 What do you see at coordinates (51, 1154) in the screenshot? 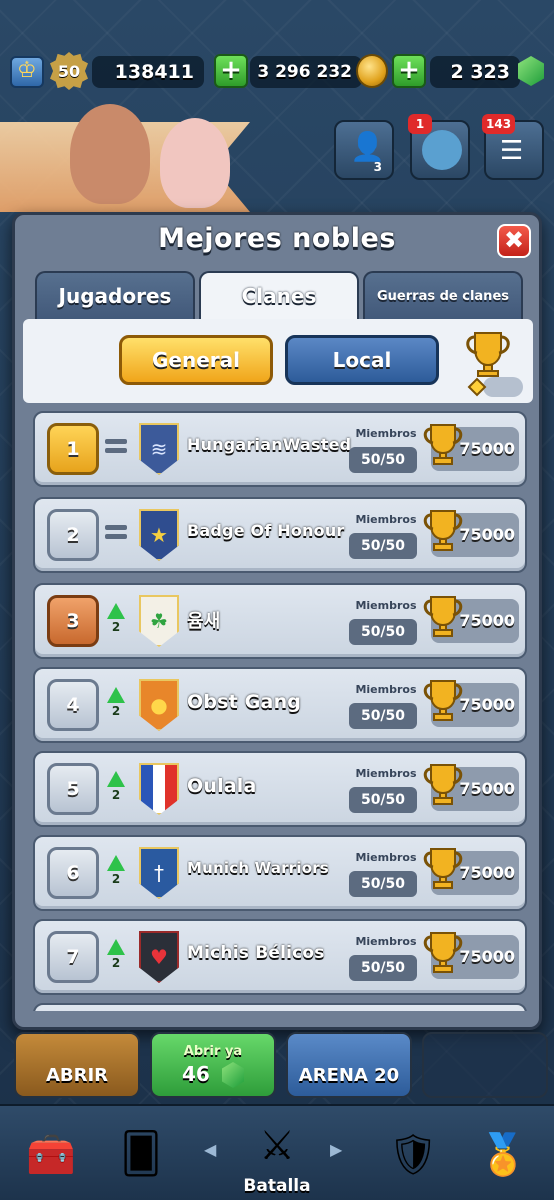
I see `shop-chest-icon: 🧰` at bounding box center [51, 1154].